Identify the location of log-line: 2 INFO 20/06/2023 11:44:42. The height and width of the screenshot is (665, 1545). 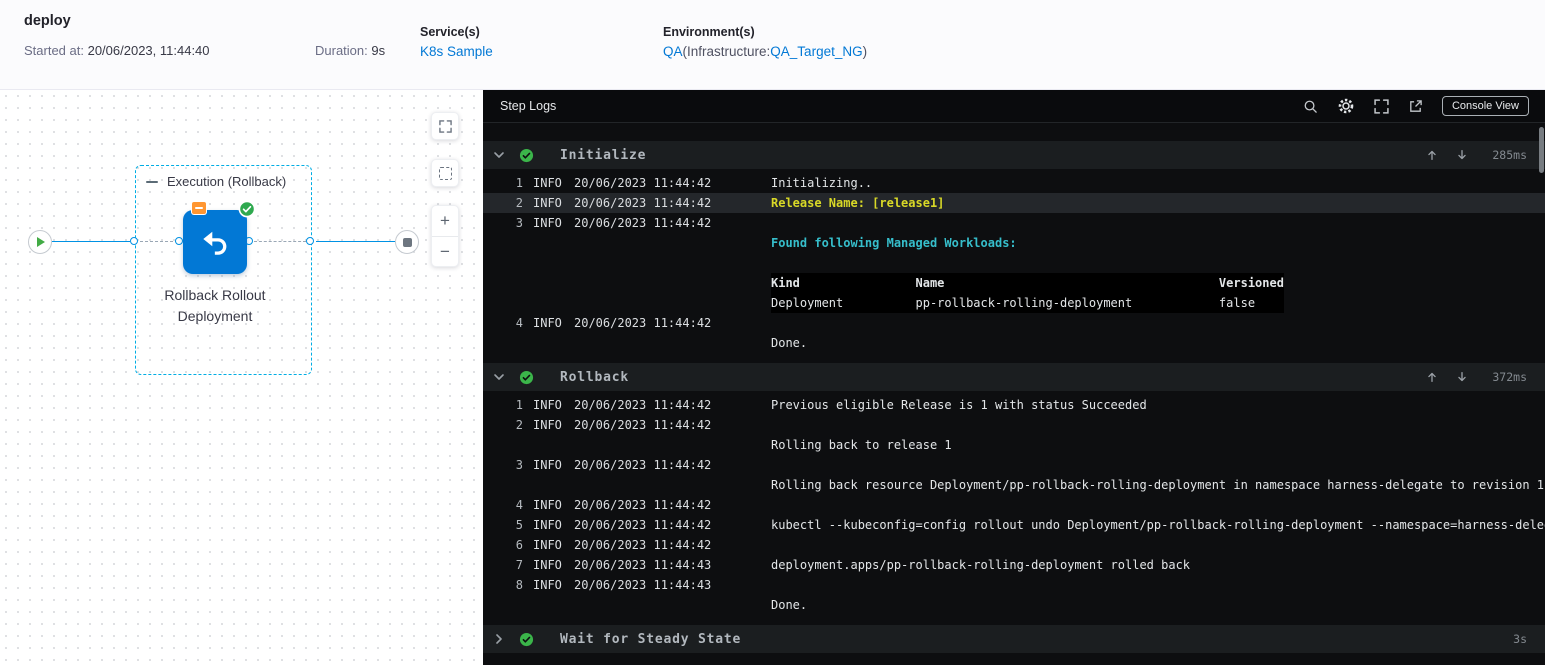
(1014, 425).